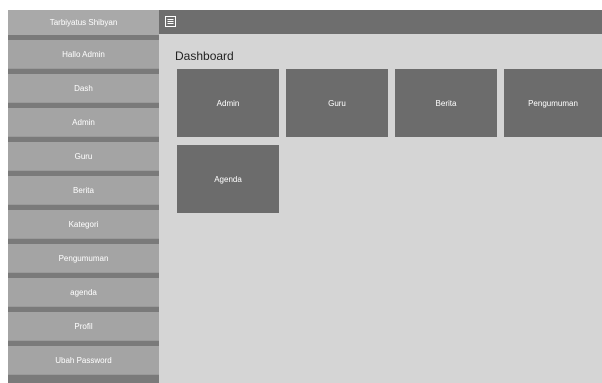 The image size is (602, 383). Describe the element at coordinates (170, 21) in the screenshot. I see `list-icon` at that location.